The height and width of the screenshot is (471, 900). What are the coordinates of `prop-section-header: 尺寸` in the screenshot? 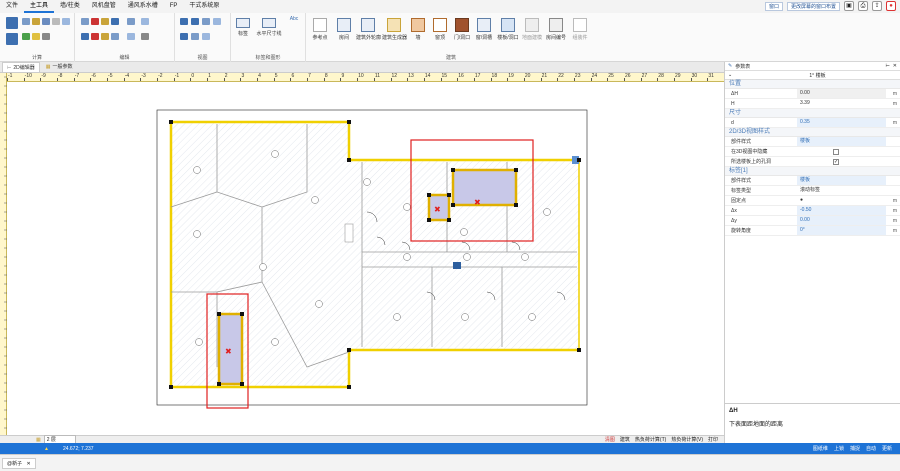 It's located at (812, 113).